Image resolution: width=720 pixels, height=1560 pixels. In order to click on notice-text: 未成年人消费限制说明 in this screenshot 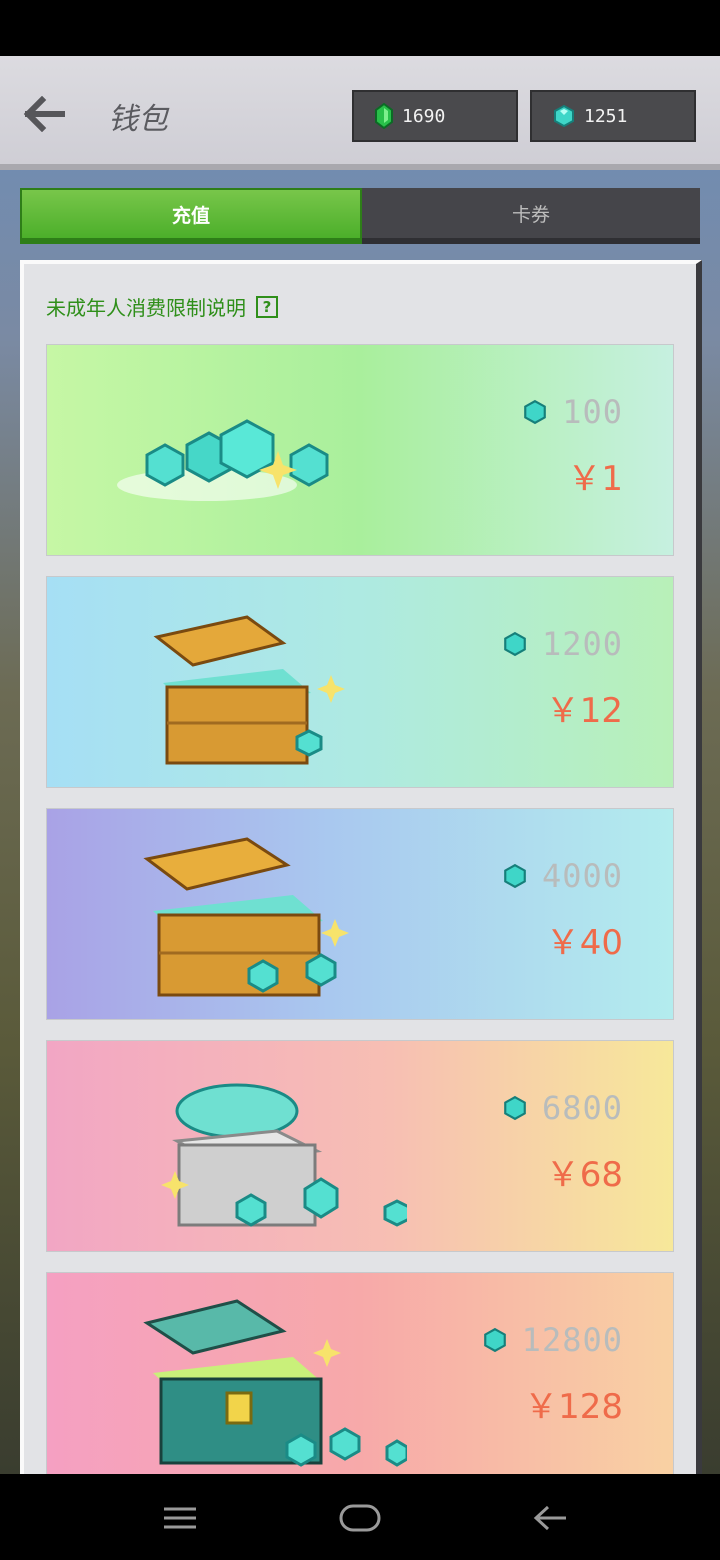, I will do `click(146, 308)`.